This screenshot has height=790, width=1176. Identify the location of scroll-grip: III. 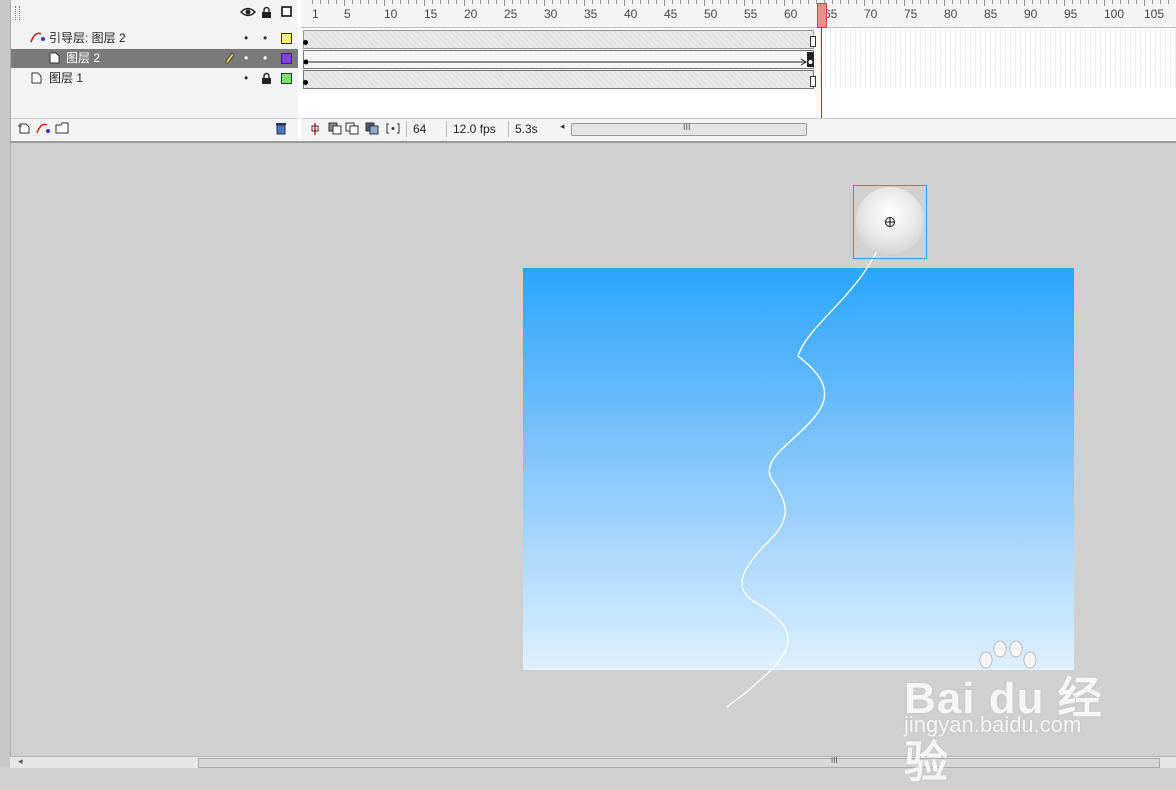
(834, 760).